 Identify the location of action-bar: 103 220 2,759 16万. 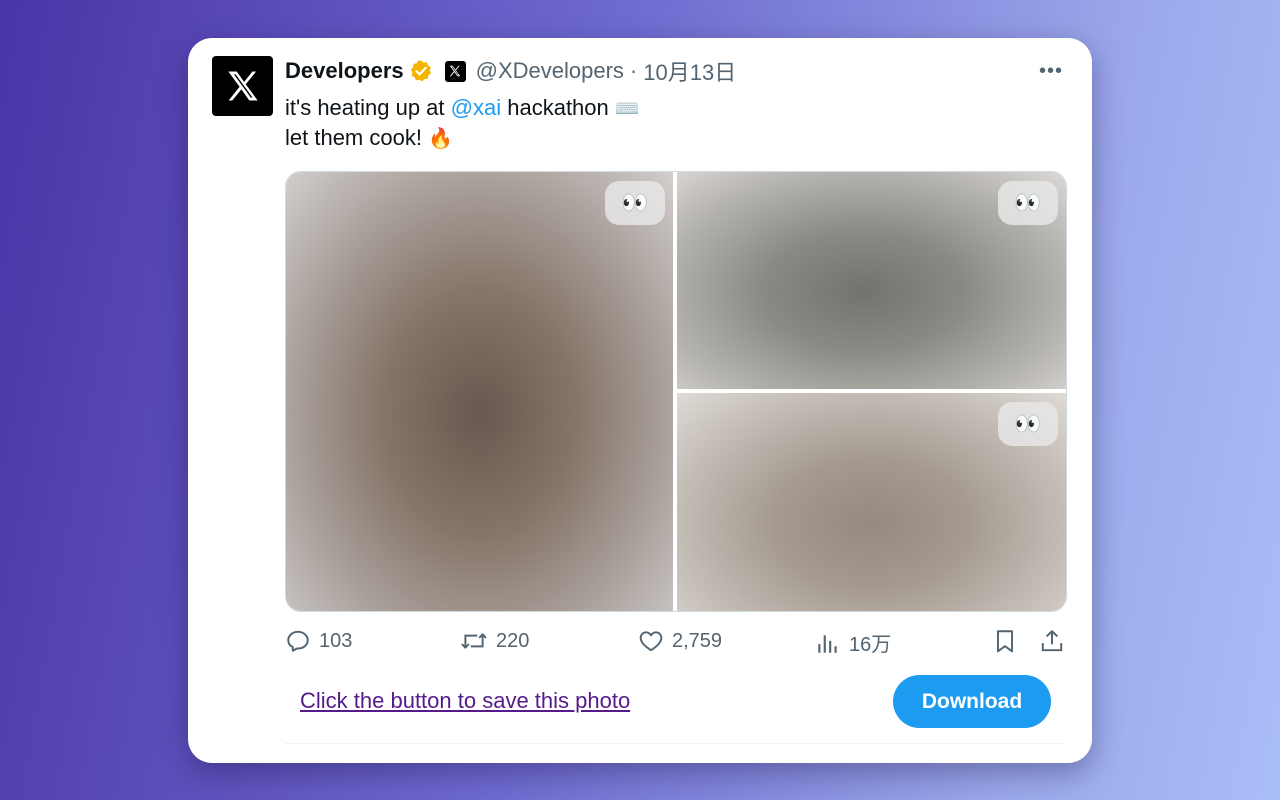
(675, 646).